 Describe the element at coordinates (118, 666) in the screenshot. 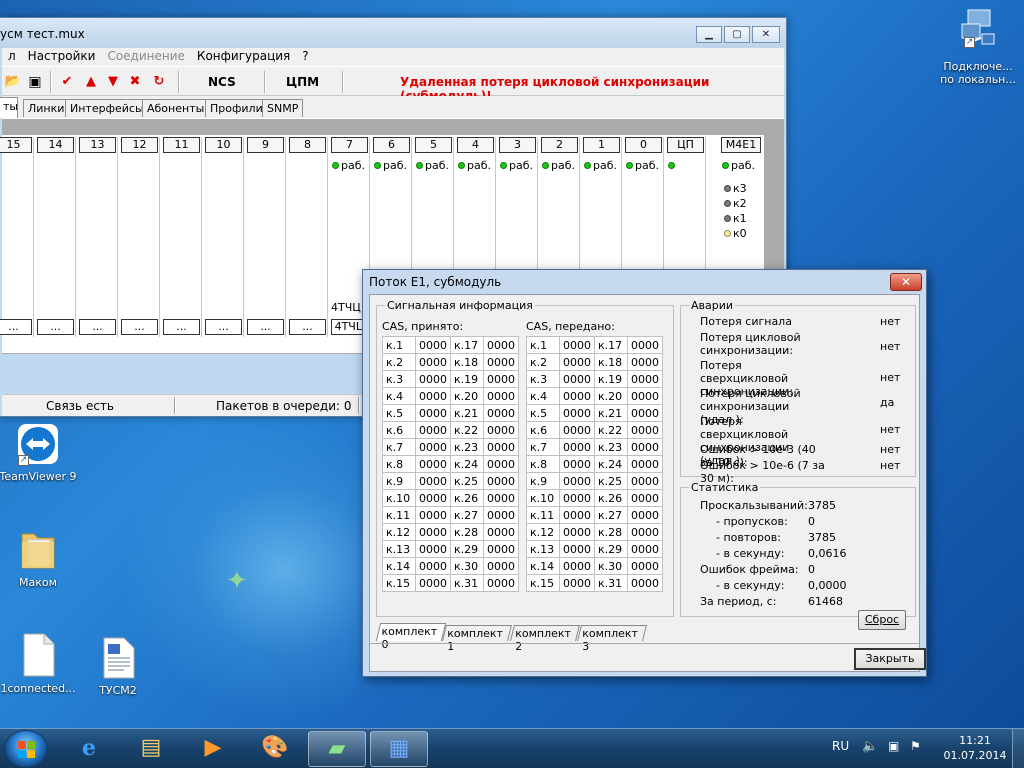

I see `desktop-icon-tusm2: ТУСМ2` at that location.